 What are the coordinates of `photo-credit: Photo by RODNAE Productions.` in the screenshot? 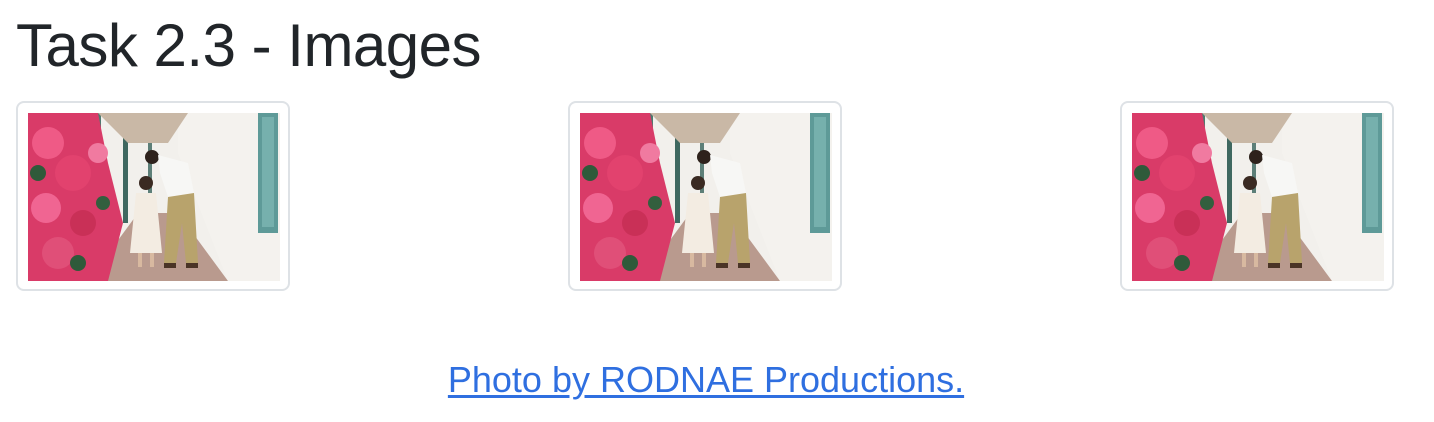 It's located at (706, 380).